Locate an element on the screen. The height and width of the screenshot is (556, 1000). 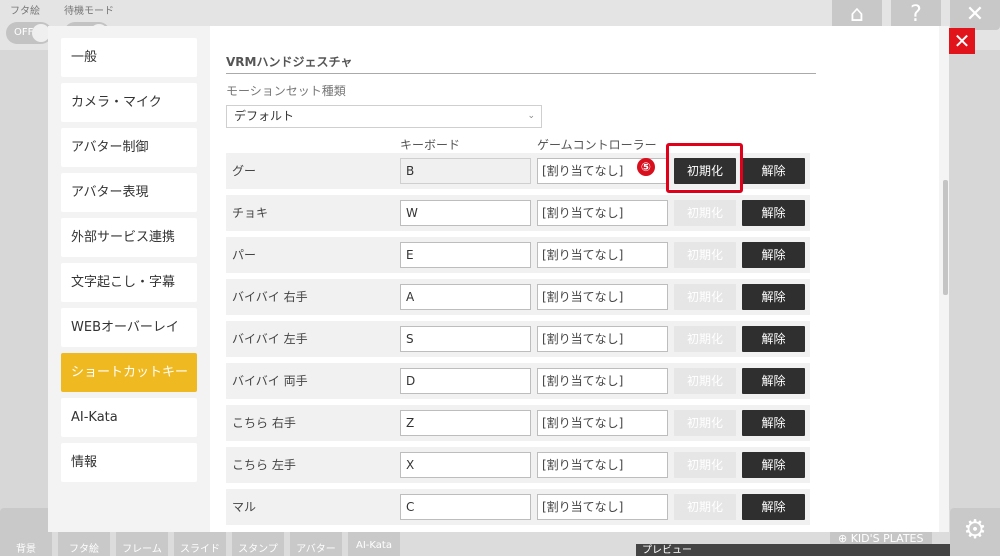
gesture-label: マル is located at coordinates (244, 507).